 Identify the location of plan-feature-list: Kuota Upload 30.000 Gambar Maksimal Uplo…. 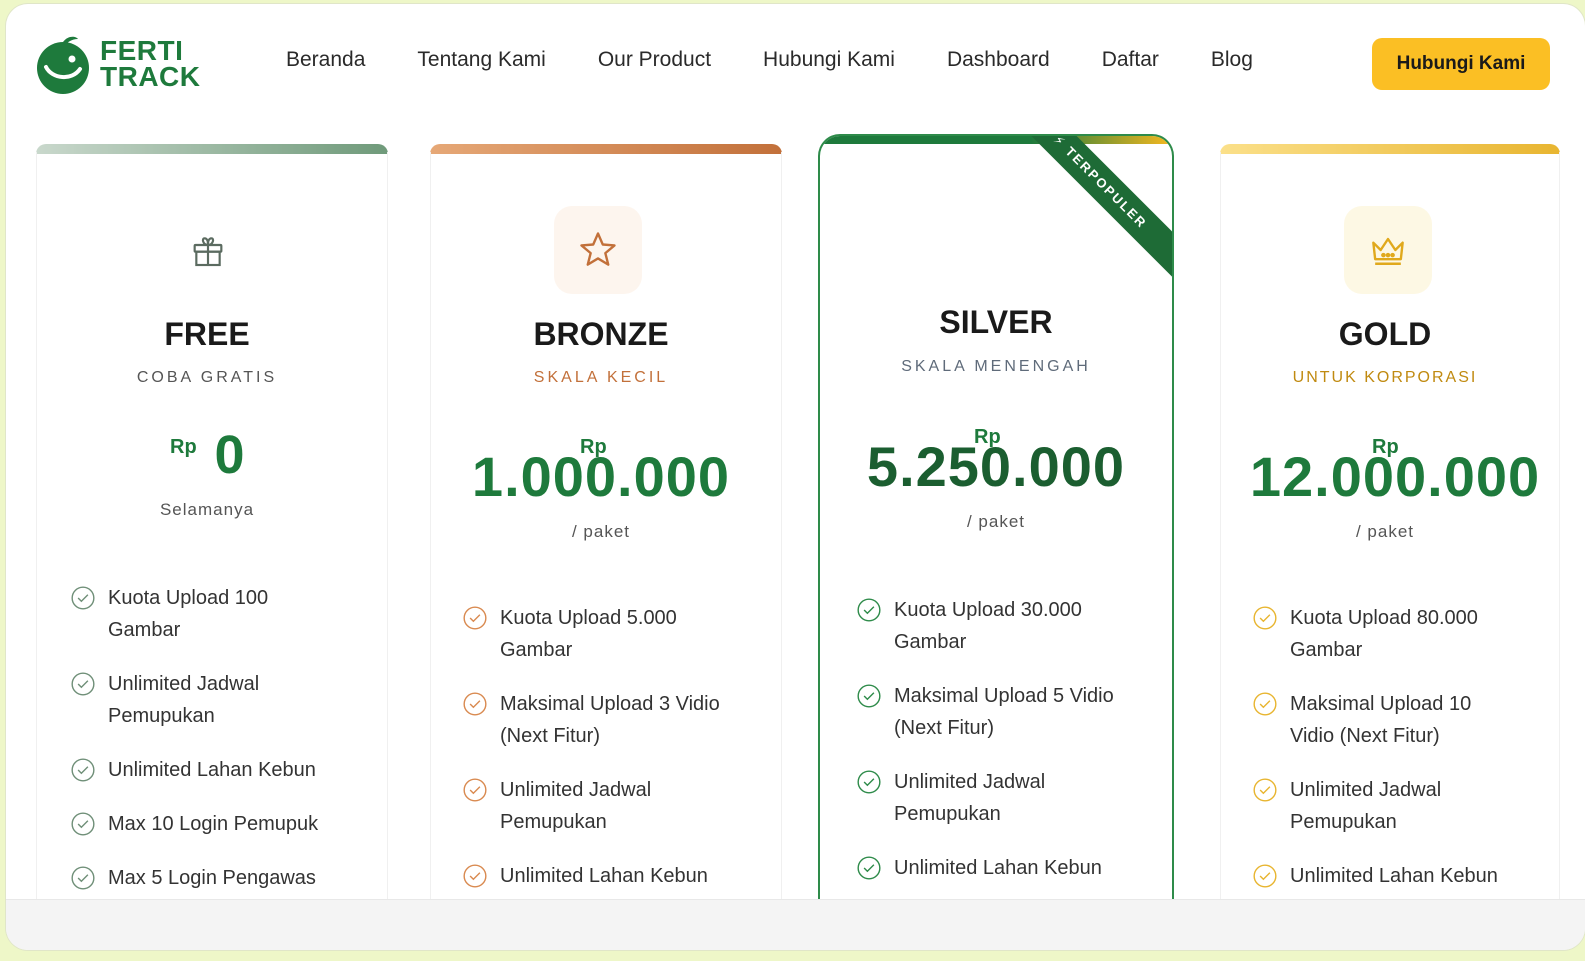
(1004, 750).